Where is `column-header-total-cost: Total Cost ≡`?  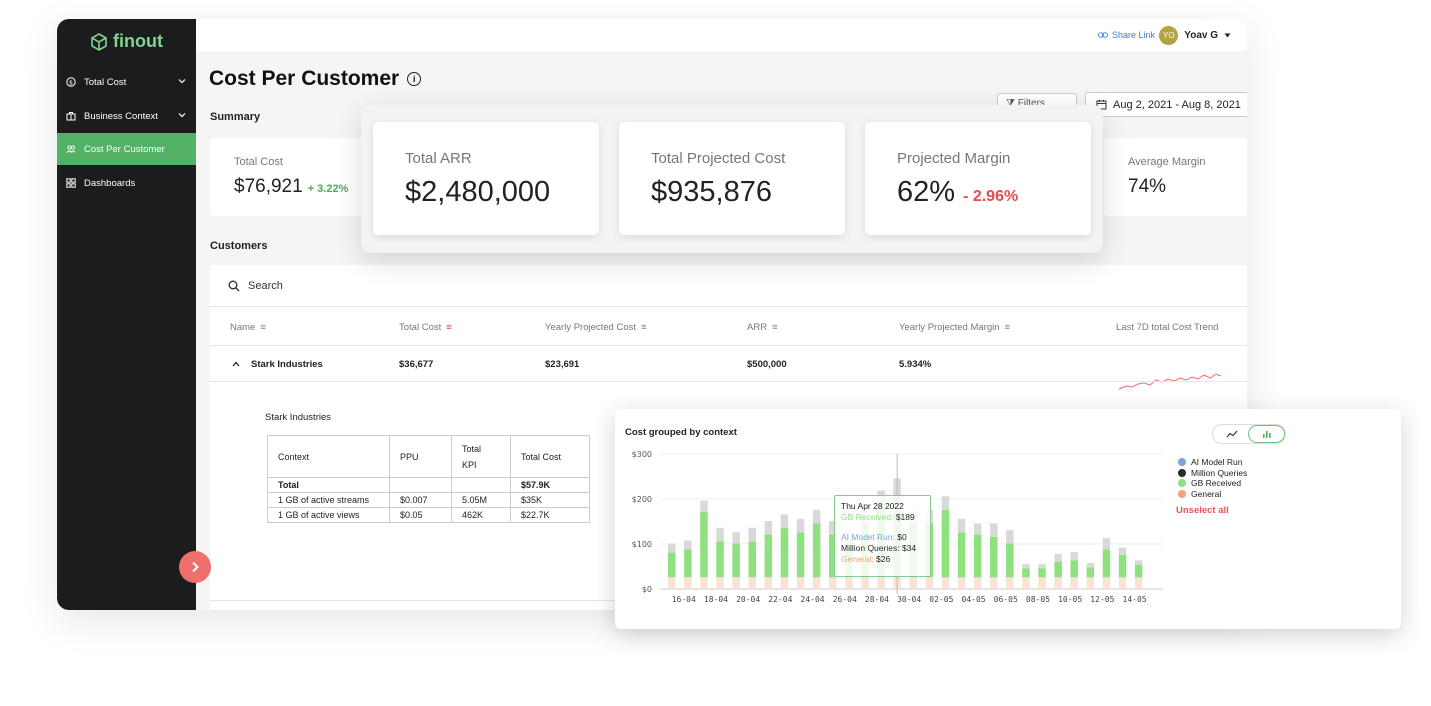
column-header-total-cost: Total Cost ≡ is located at coordinates (425, 327).